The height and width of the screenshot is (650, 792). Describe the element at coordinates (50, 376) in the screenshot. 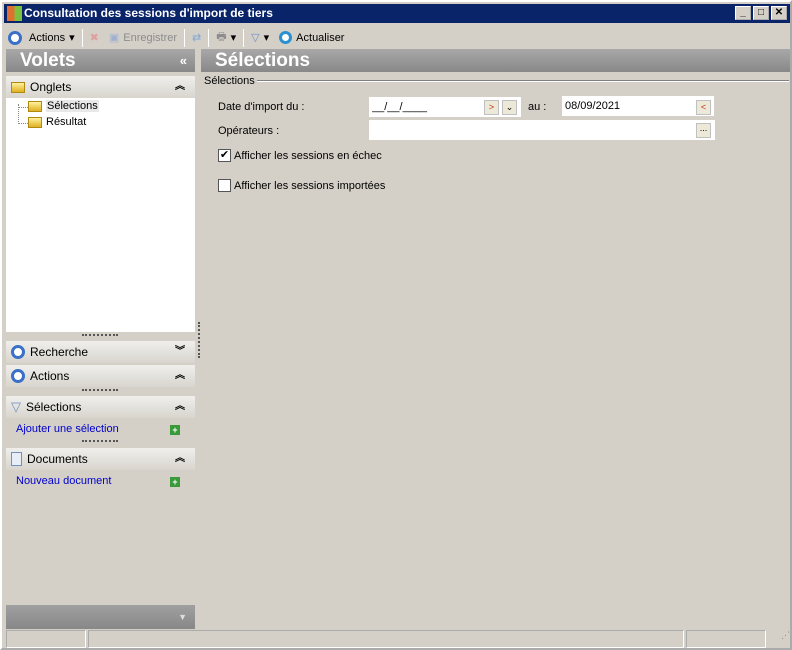

I see `section-label: Actions` at that location.